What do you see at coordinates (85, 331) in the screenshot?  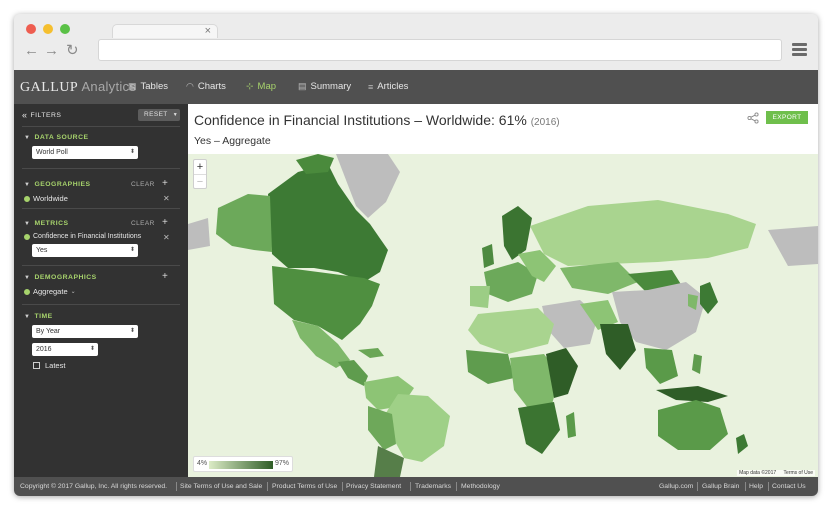 I see `time-period-select: By Year ⬍` at bounding box center [85, 331].